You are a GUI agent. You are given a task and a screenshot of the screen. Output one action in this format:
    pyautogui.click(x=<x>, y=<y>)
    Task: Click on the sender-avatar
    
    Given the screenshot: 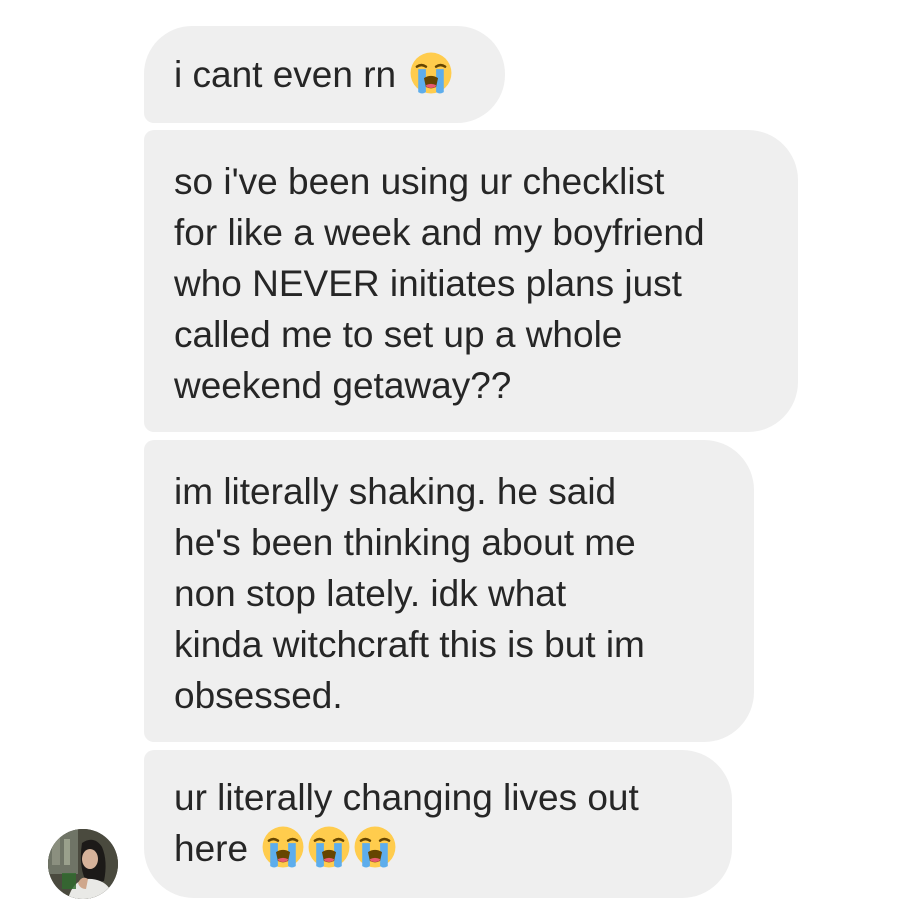 What is the action you would take?
    pyautogui.click(x=83, y=864)
    